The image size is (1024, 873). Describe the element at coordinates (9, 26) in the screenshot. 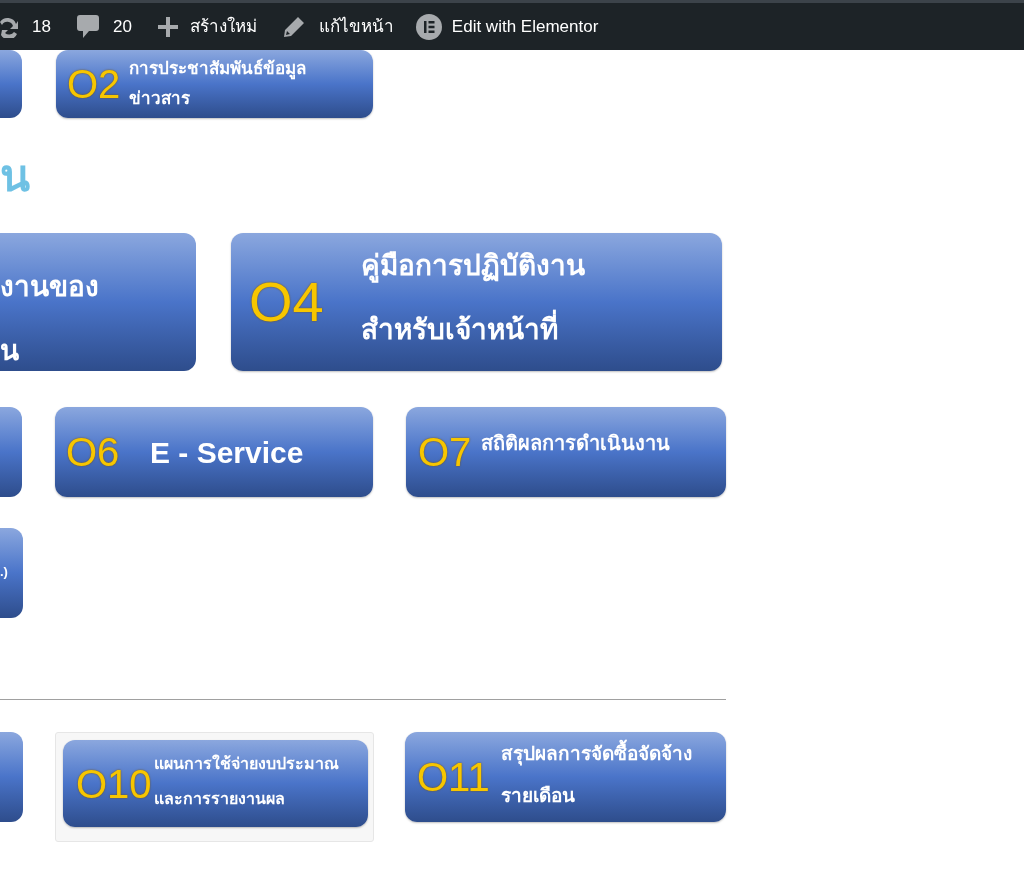

I see `refresh-icon` at that location.